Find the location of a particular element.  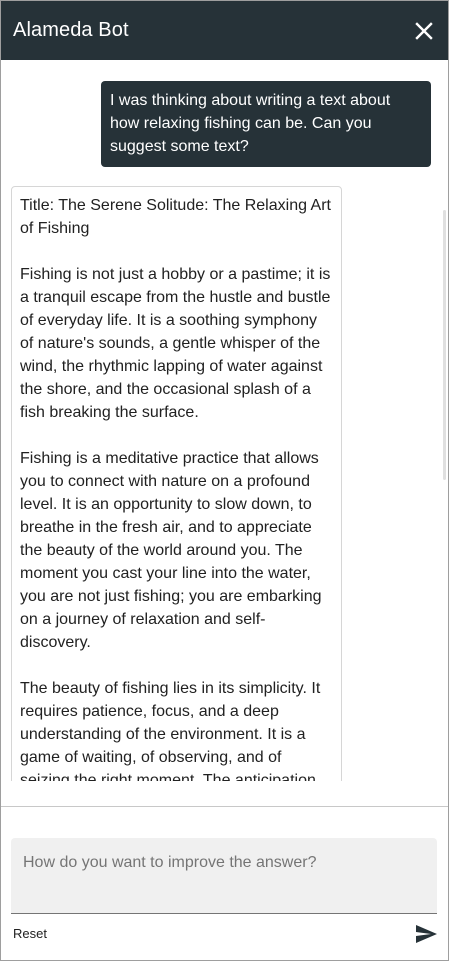

close-button is located at coordinates (424, 31).